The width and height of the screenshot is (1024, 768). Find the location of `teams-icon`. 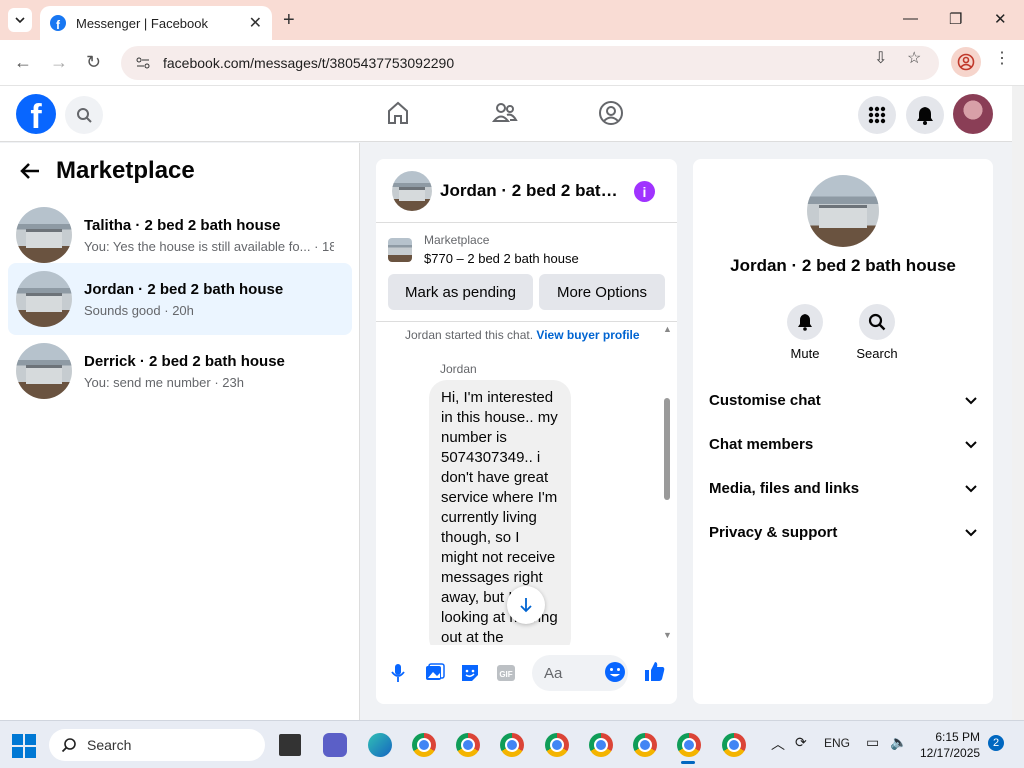

teams-icon is located at coordinates (335, 745).